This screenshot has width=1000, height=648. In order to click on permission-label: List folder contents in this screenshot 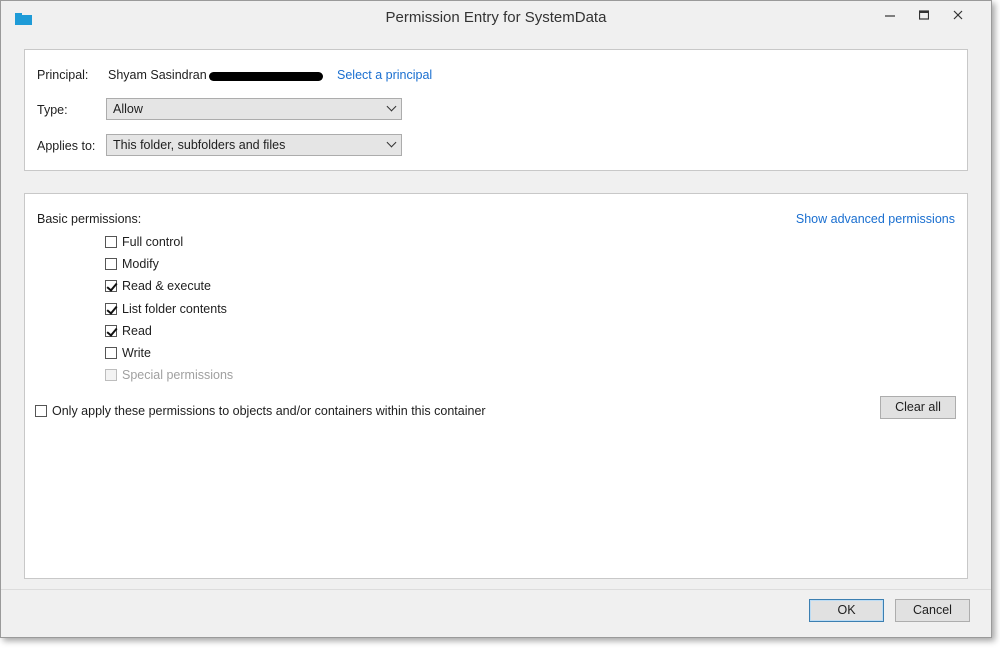, I will do `click(174, 308)`.